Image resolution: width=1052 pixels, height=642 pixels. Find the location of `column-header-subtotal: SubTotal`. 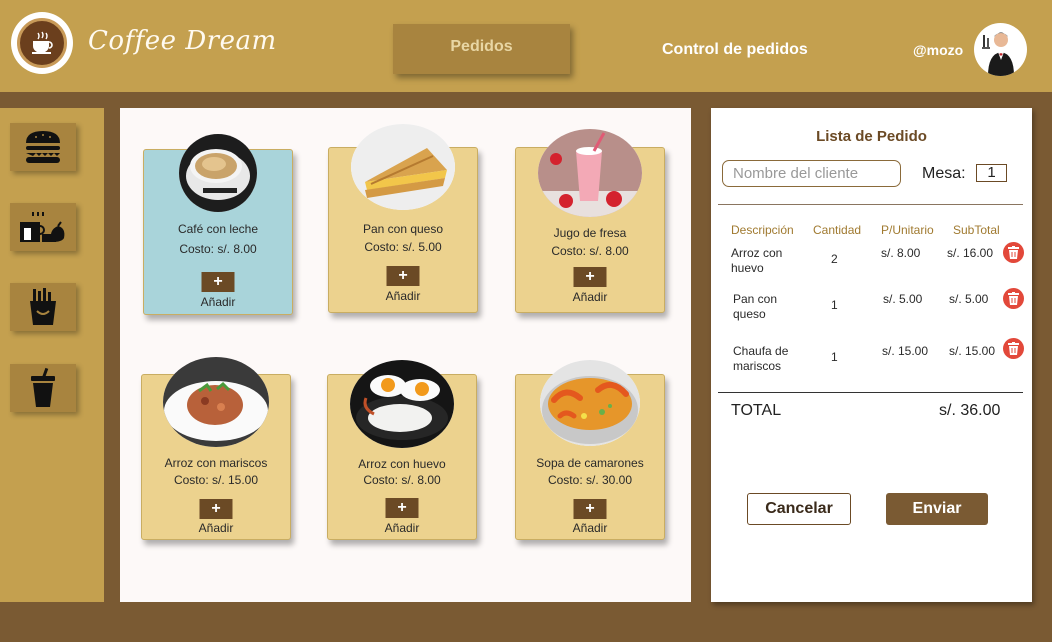

column-header-subtotal: SubTotal is located at coordinates (976, 230).